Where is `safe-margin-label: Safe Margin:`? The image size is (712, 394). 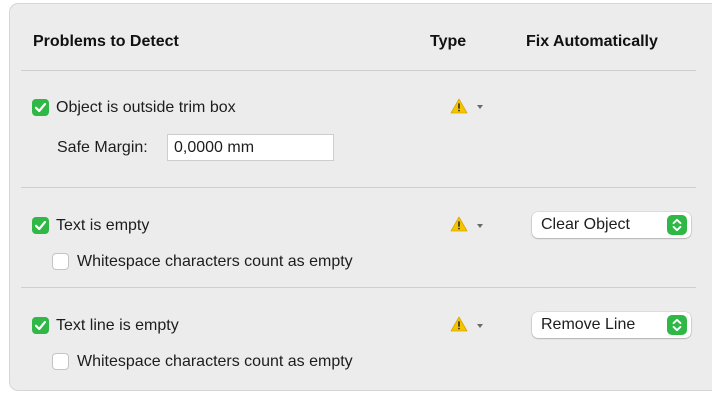
safe-margin-label: Safe Margin: is located at coordinates (102, 147).